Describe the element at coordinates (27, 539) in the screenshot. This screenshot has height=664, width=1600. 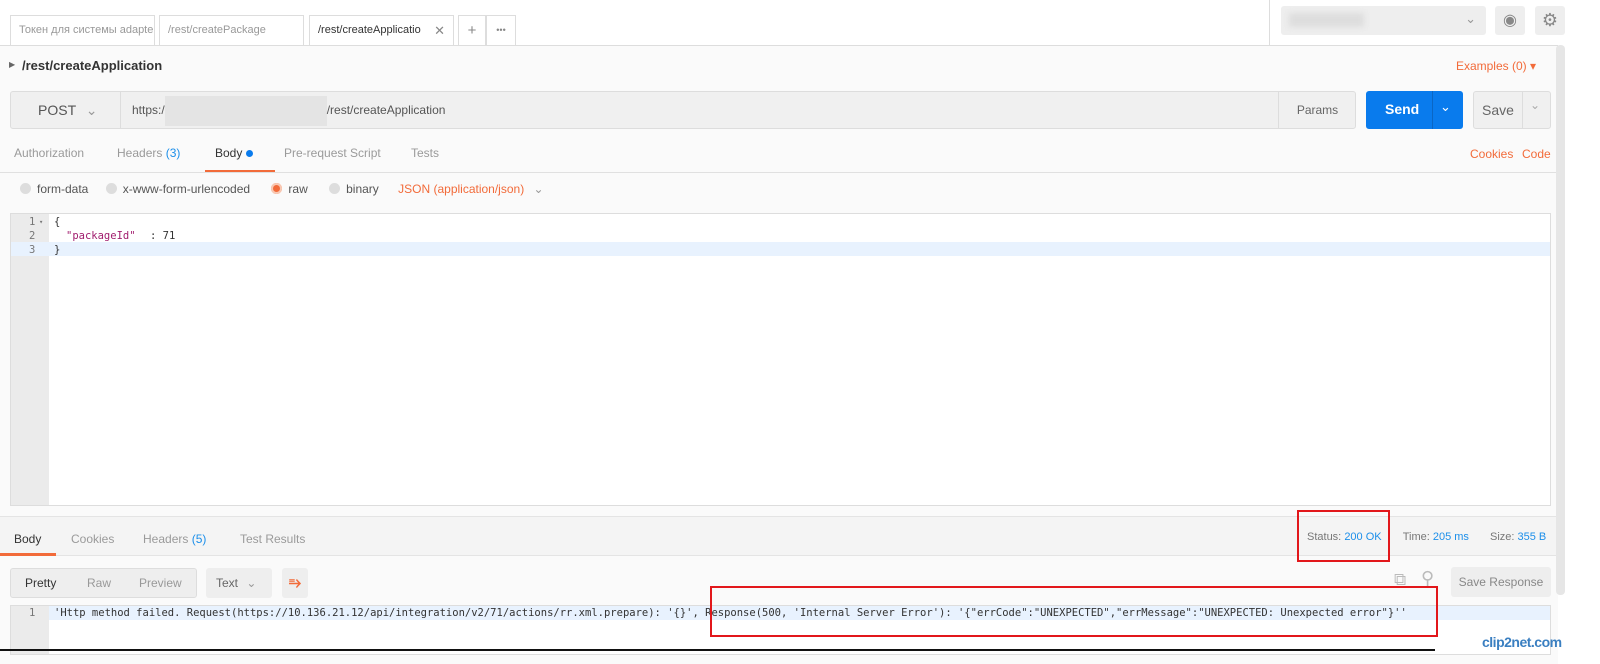
I see `response-tab-body: Body` at that location.